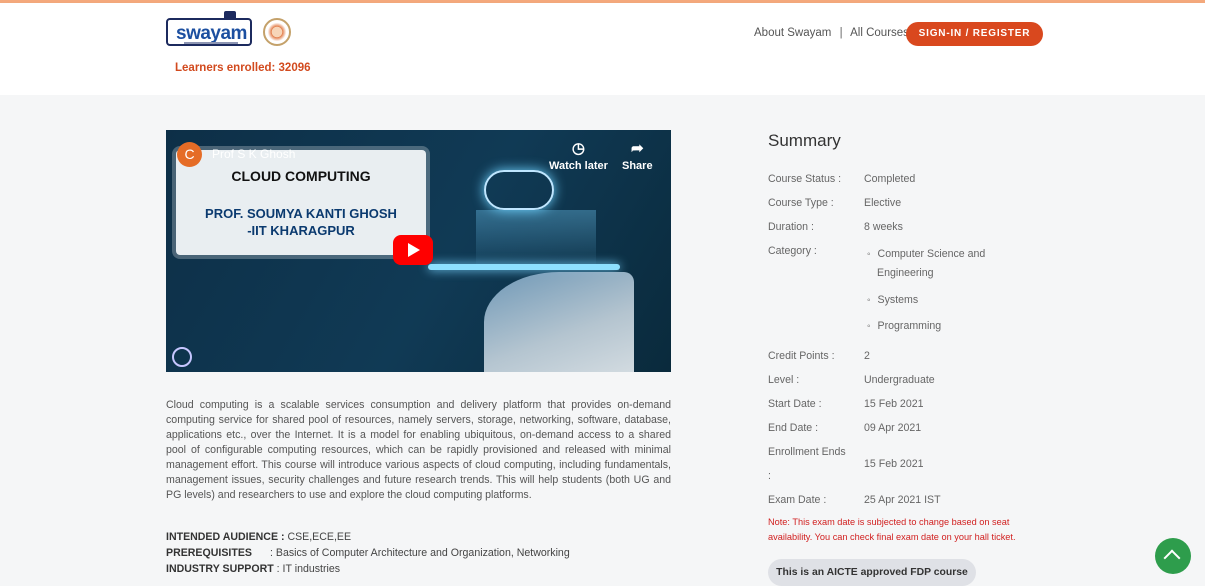  I want to click on tablet-graphic, so click(524, 267).